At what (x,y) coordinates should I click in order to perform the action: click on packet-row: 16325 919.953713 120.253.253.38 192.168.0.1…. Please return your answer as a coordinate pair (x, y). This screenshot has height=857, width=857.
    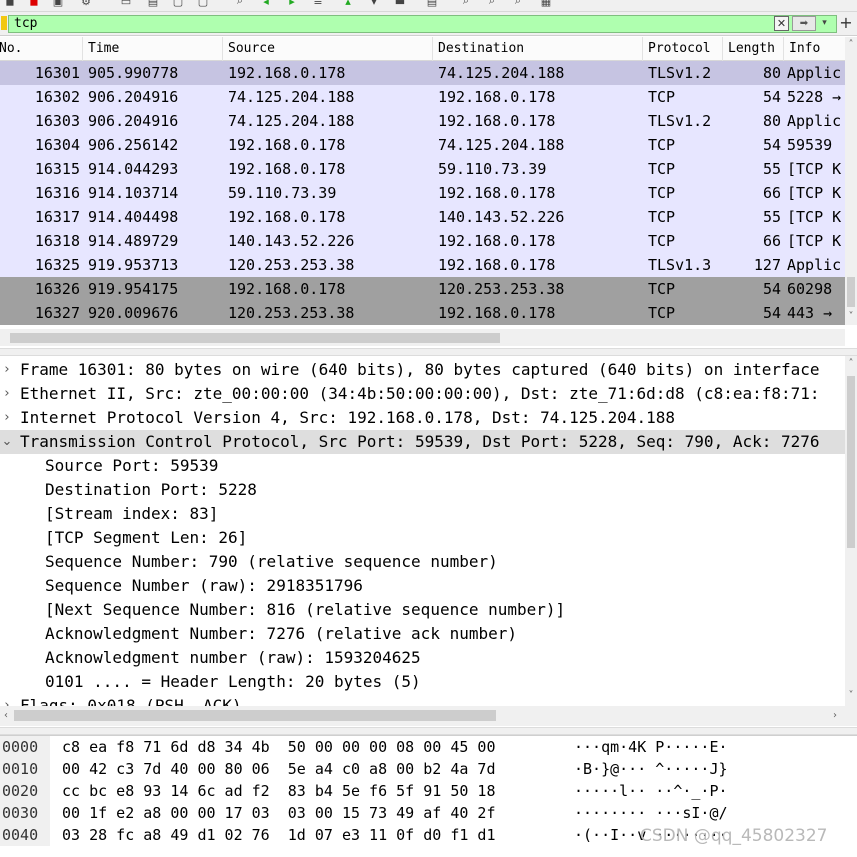
    Looking at the image, I should click on (422, 265).